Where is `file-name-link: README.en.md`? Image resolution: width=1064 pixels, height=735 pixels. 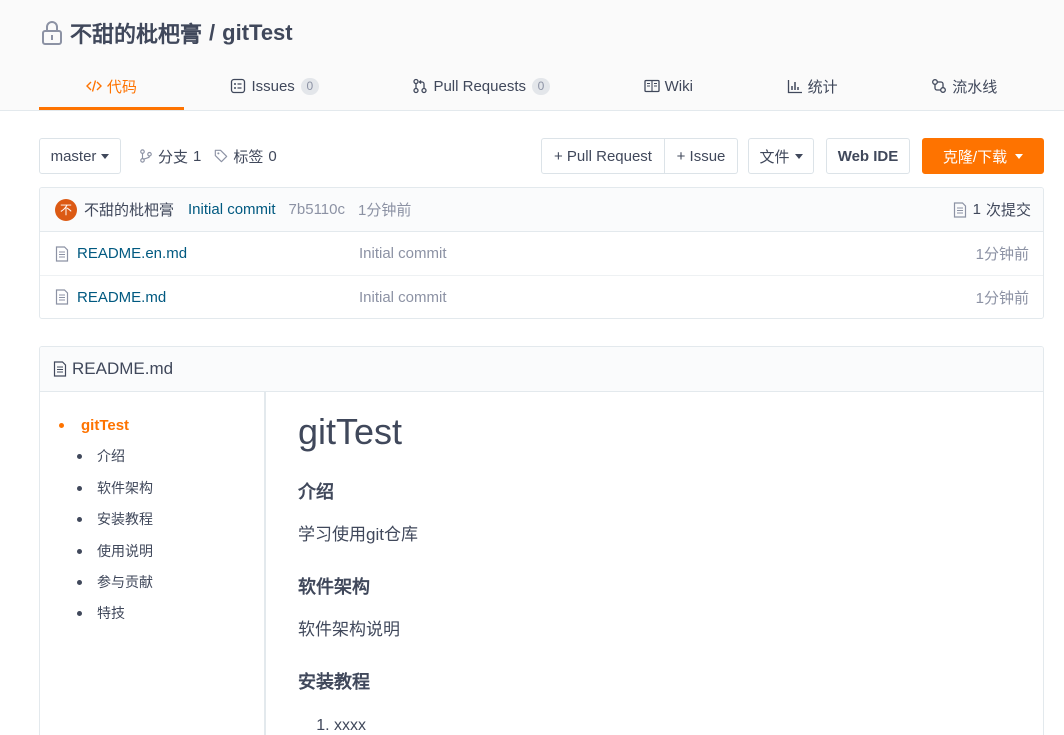 file-name-link: README.en.md is located at coordinates (132, 253).